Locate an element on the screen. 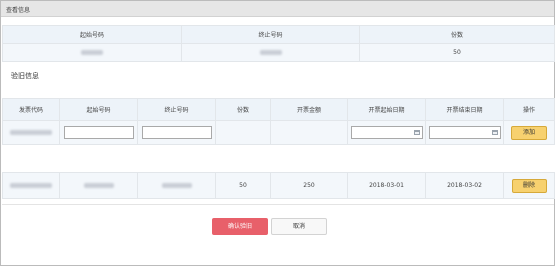  start-date-input is located at coordinates (386, 132).